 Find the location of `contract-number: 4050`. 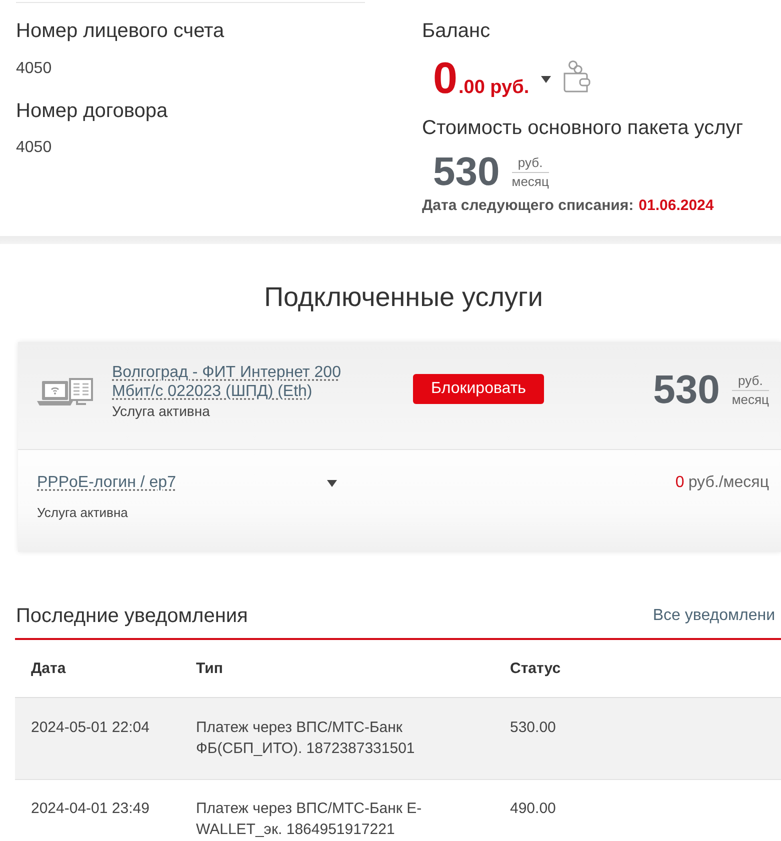

contract-number: 4050 is located at coordinates (34, 148).